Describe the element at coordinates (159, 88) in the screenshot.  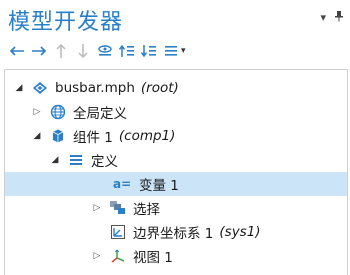
I see `tree-node-tag: (root)` at that location.